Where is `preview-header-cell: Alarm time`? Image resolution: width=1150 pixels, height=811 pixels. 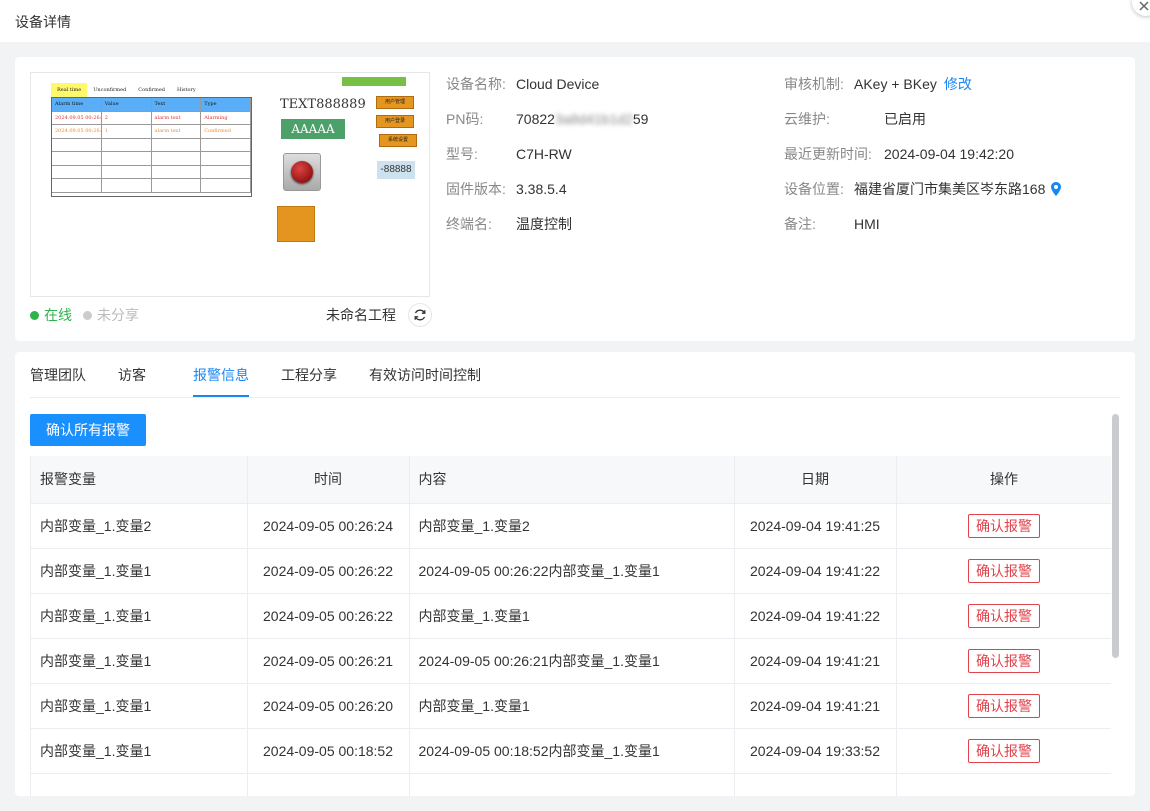 preview-header-cell: Alarm time is located at coordinates (77, 104).